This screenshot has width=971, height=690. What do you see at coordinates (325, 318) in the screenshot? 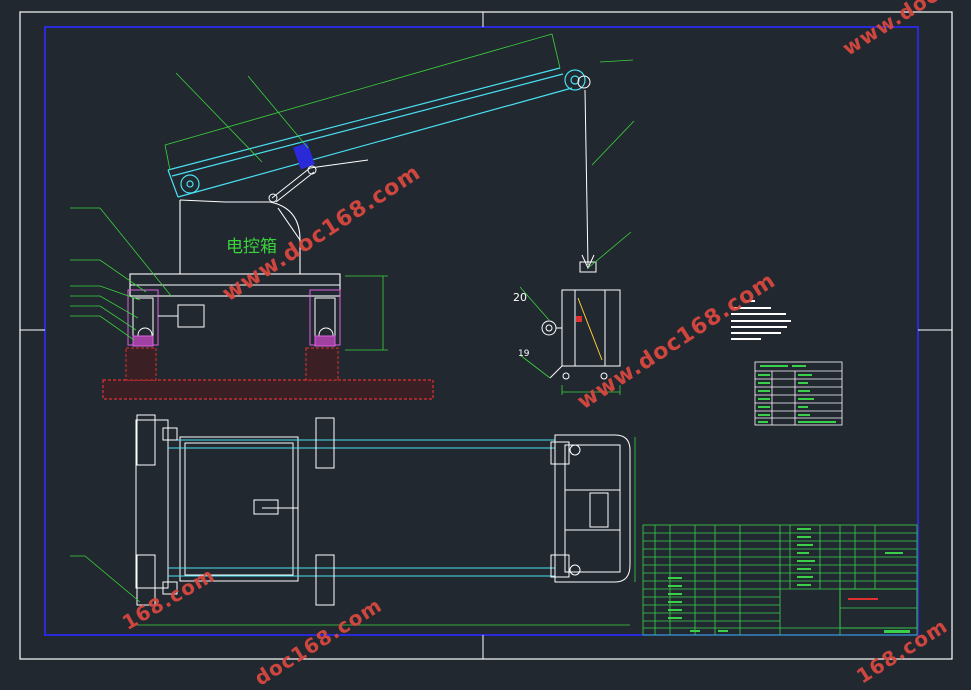
I see `right-wheel-assembly` at bounding box center [325, 318].